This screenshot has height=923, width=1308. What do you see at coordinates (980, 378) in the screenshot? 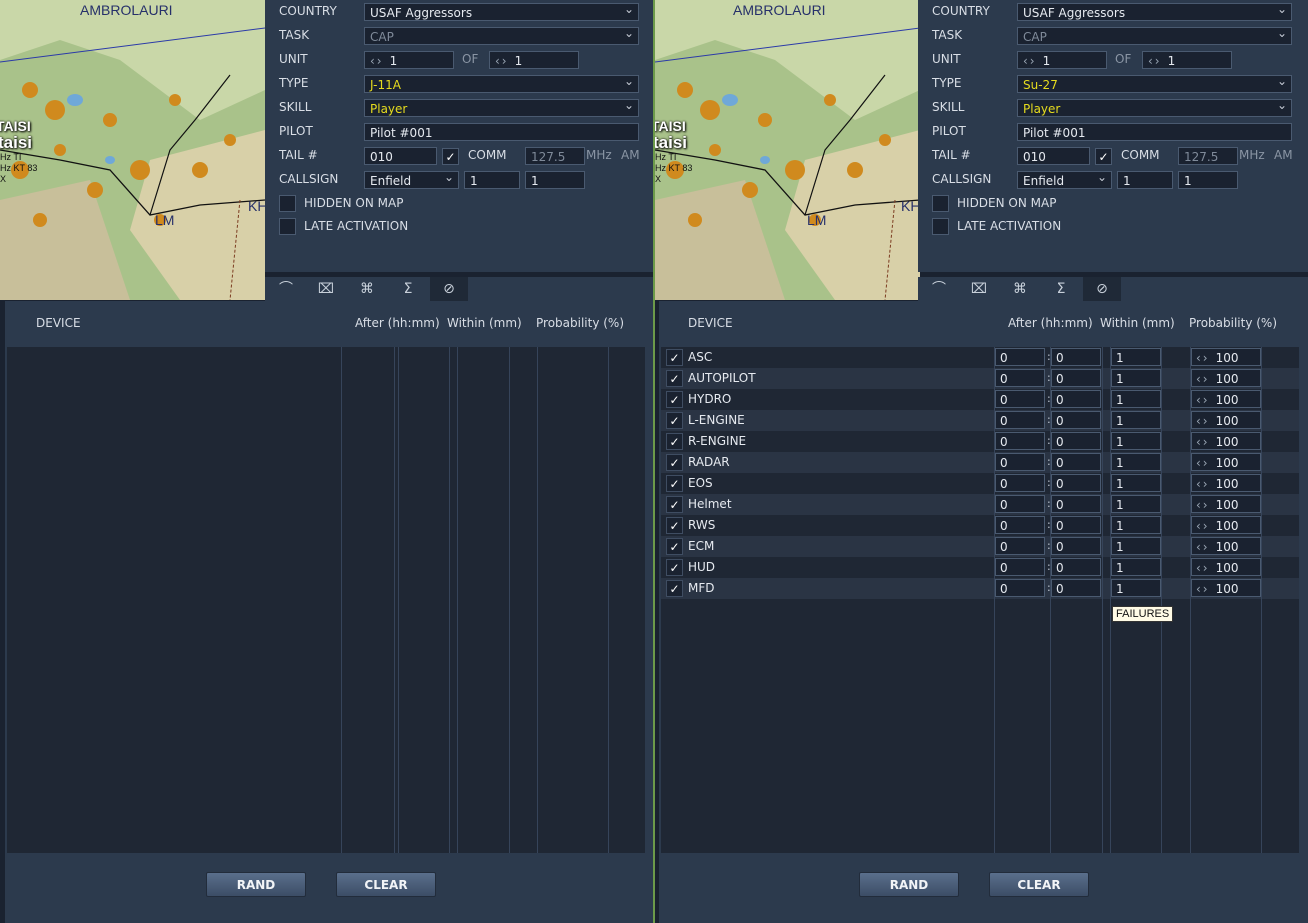
I see `failure-row: ✓ AUTOPILOT 0:0 1 ‹› 100` at bounding box center [980, 378].